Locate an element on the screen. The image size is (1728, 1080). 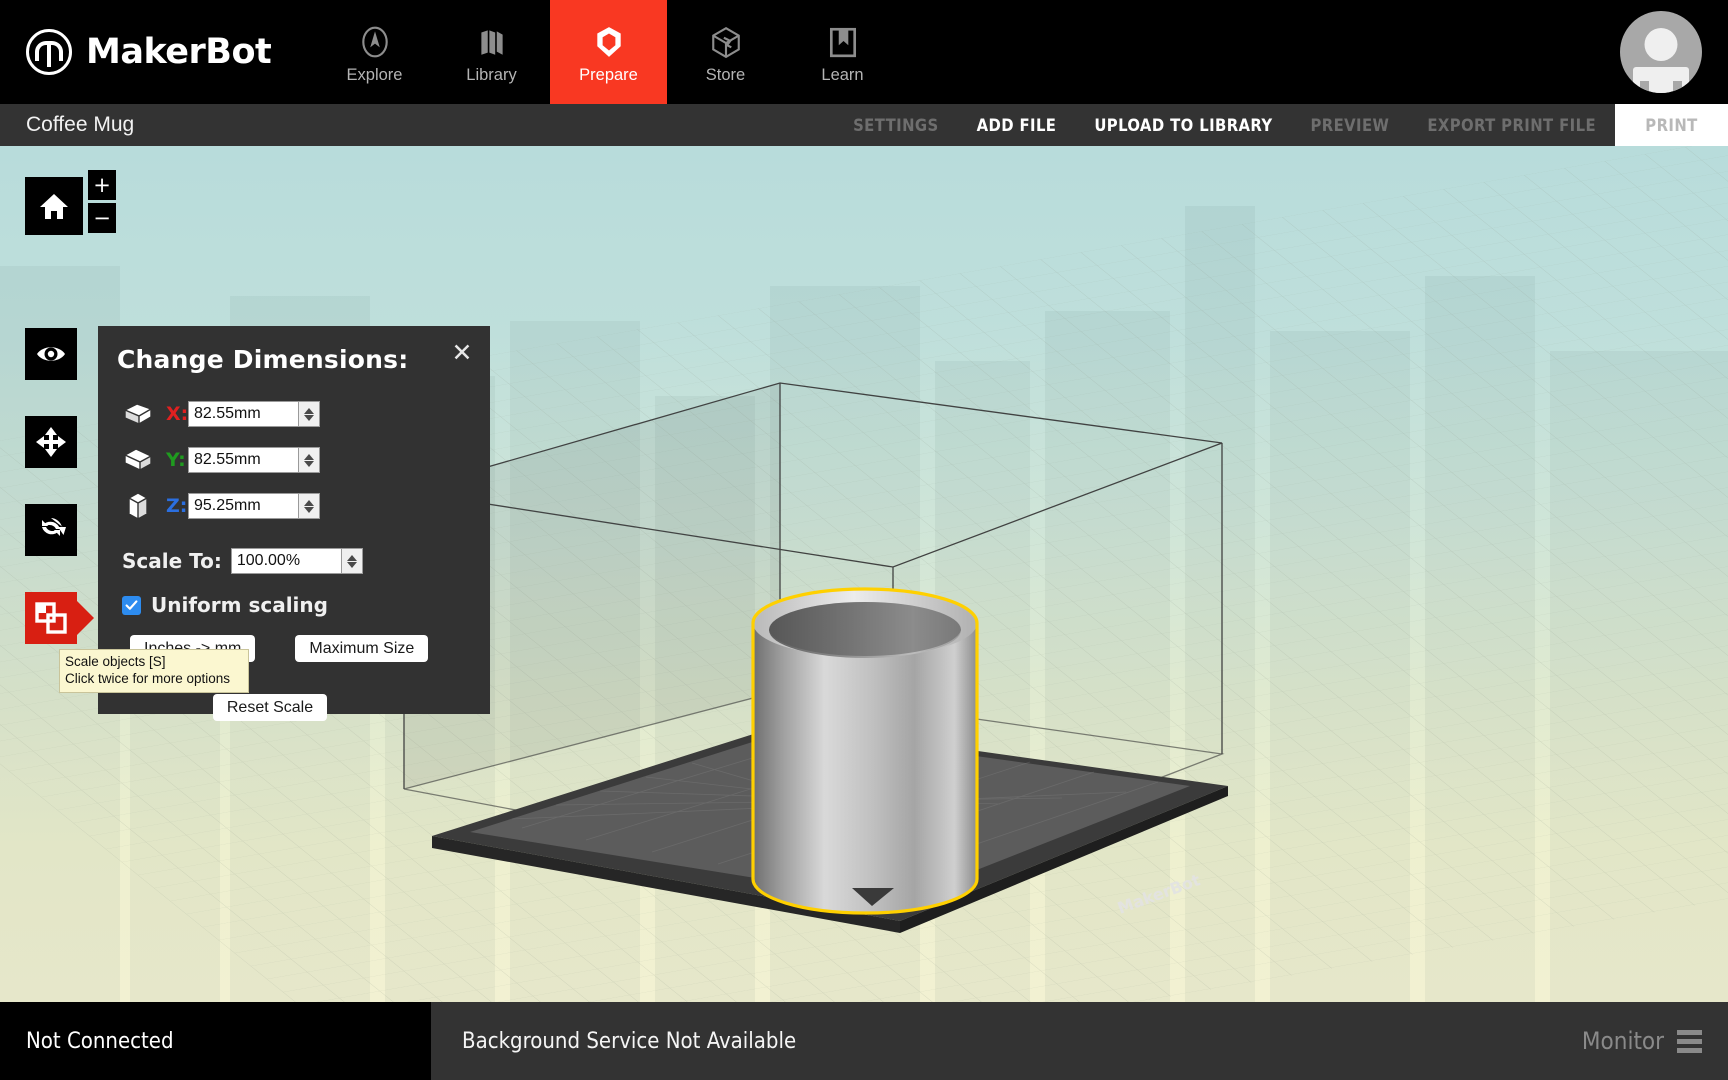
home-view-button is located at coordinates (54, 206).